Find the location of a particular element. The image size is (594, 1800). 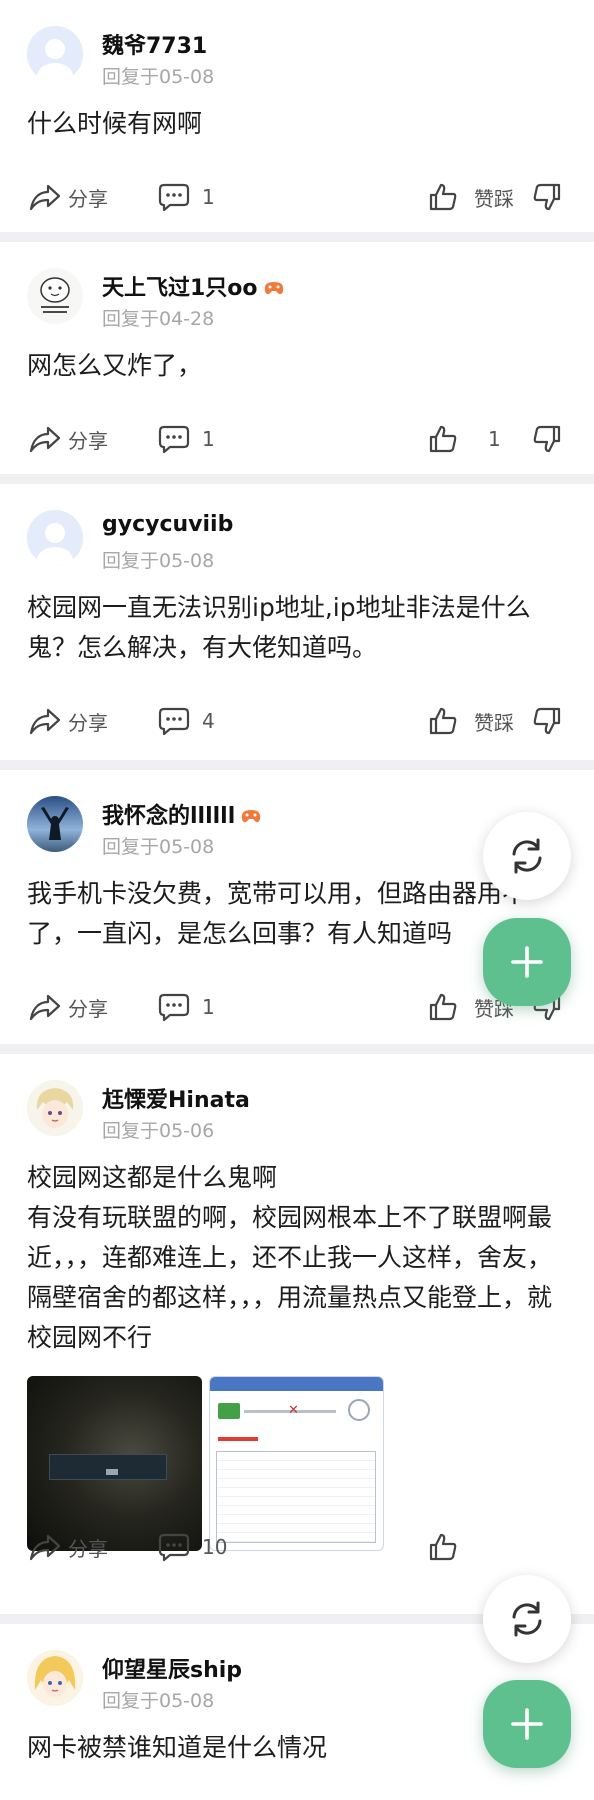

reply-content: 什么时候有网啊 is located at coordinates (115, 123).